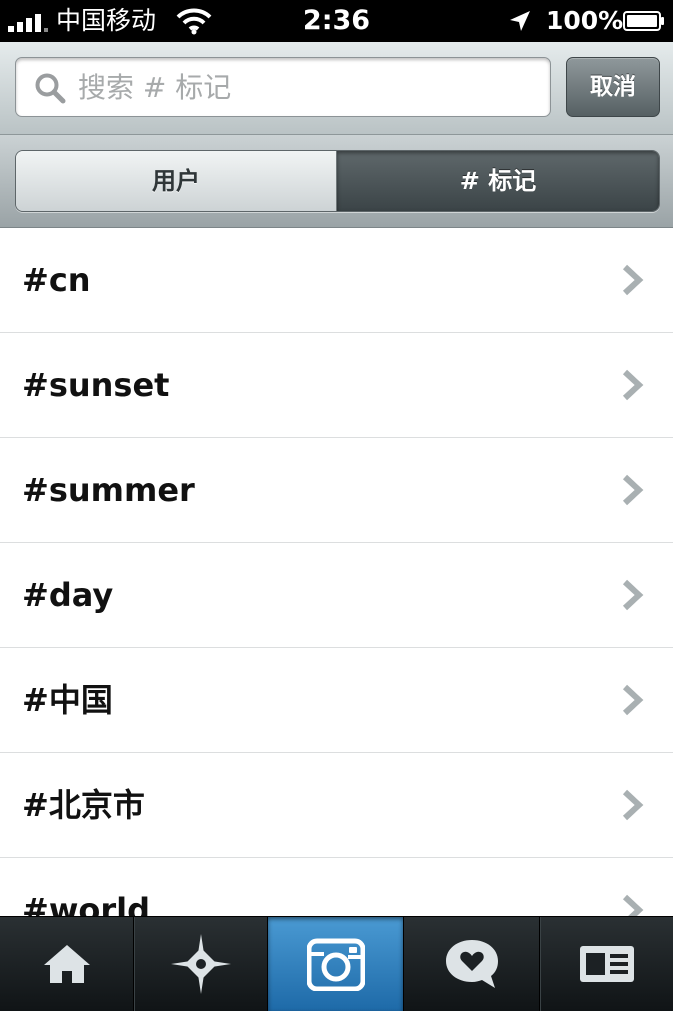  Describe the element at coordinates (336, 386) in the screenshot. I see `tag-row: #sunset` at that location.